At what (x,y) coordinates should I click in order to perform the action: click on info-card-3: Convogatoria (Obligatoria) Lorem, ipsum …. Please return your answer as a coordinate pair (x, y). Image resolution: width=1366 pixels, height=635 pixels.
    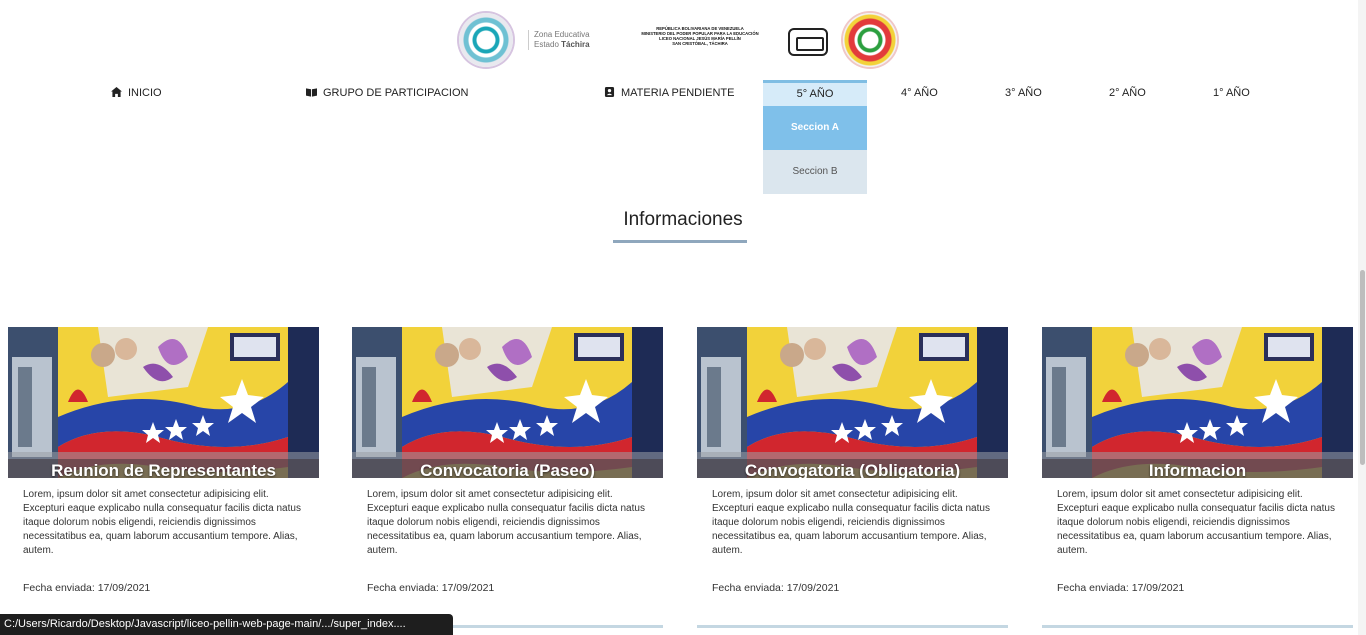
    Looking at the image, I should click on (852, 477).